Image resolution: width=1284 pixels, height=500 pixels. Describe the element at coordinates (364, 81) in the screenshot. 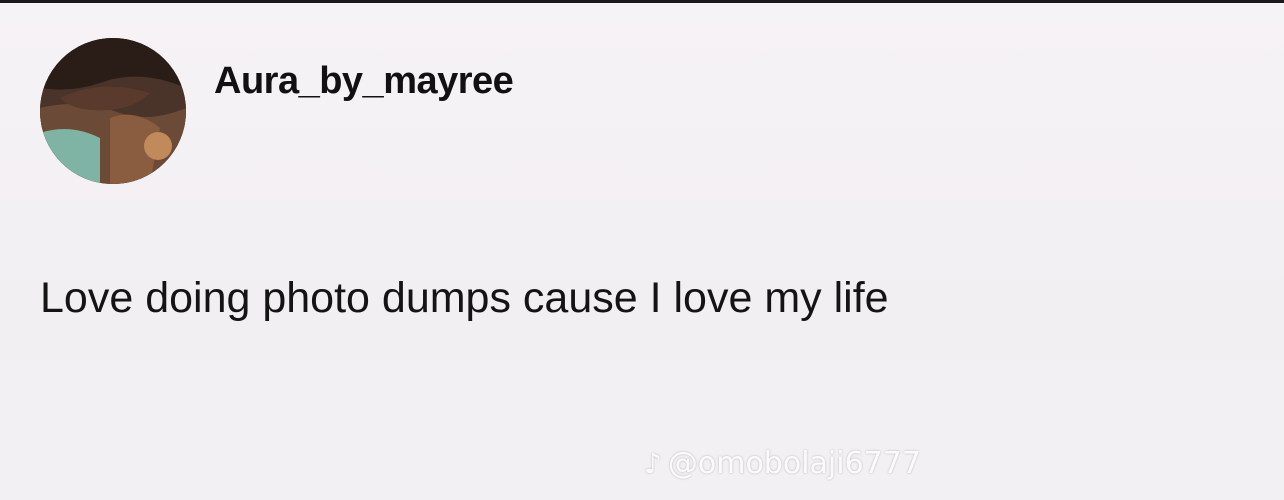

I see `username: Aura_by_mayree` at that location.